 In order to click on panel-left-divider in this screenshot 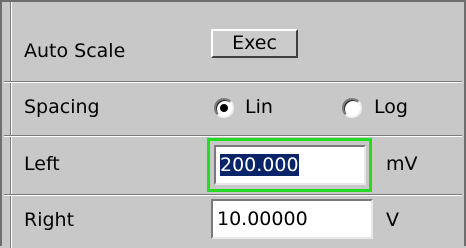, I will do `click(11, 125)`.